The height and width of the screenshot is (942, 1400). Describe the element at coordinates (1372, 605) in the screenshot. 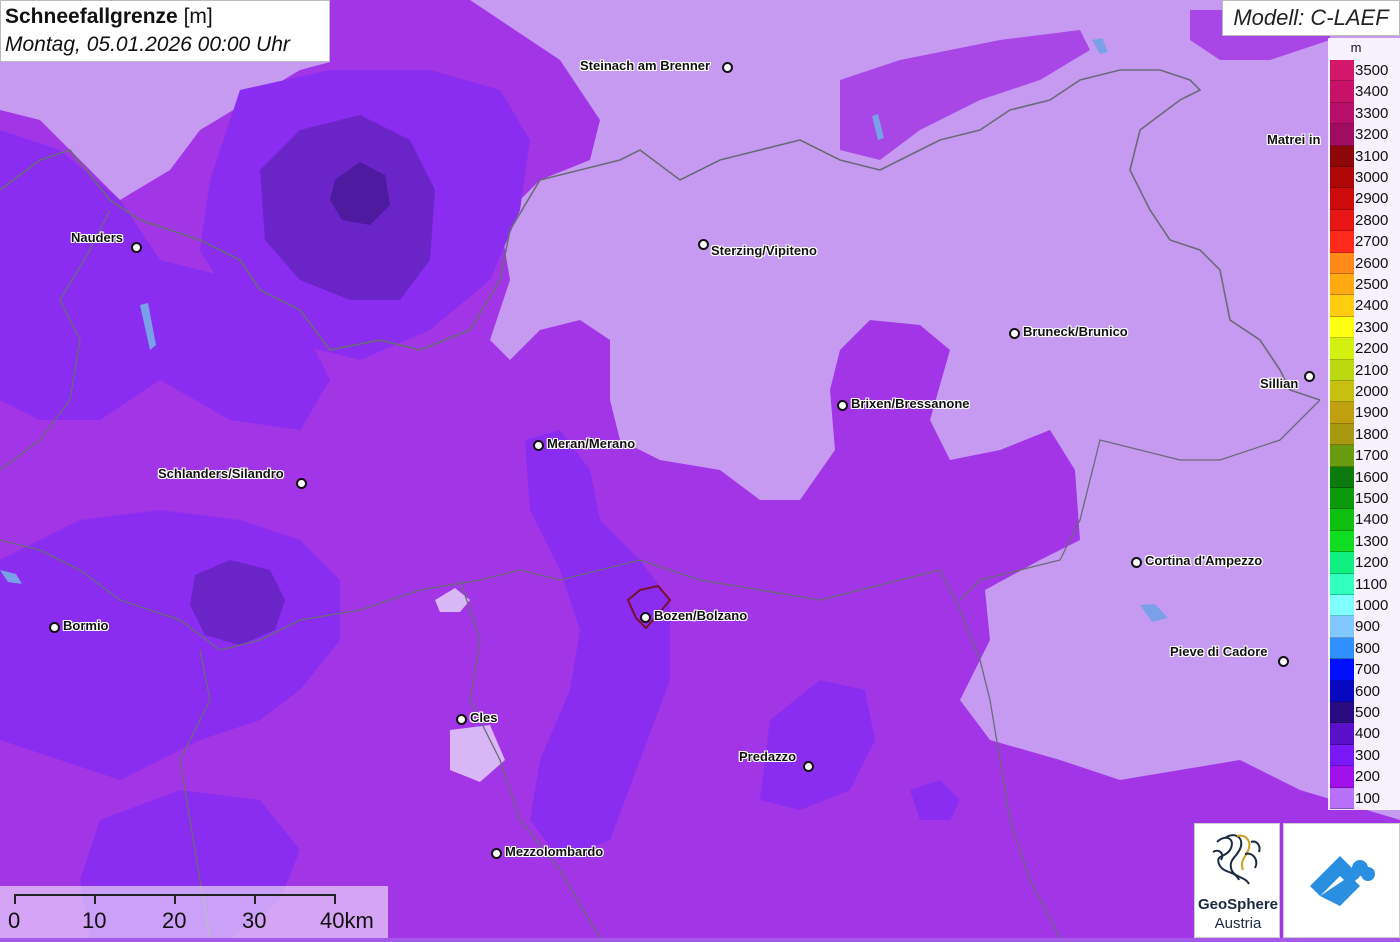

I see `legend-label: 1000` at that location.